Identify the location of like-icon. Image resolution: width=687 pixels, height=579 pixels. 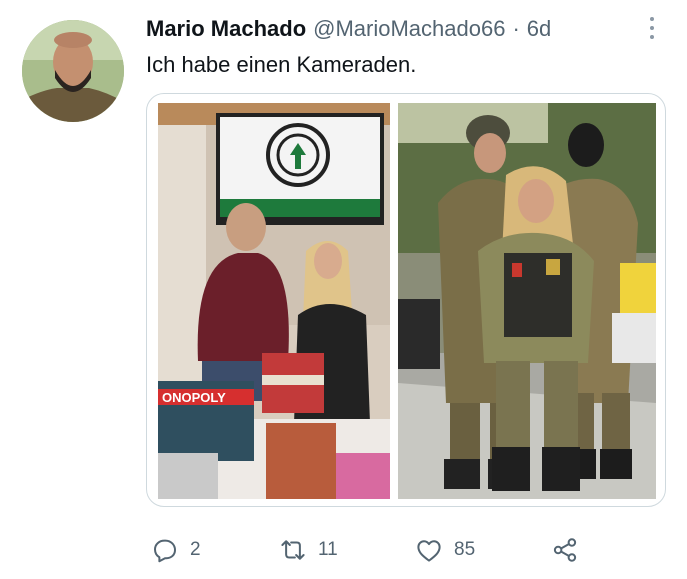
(429, 551).